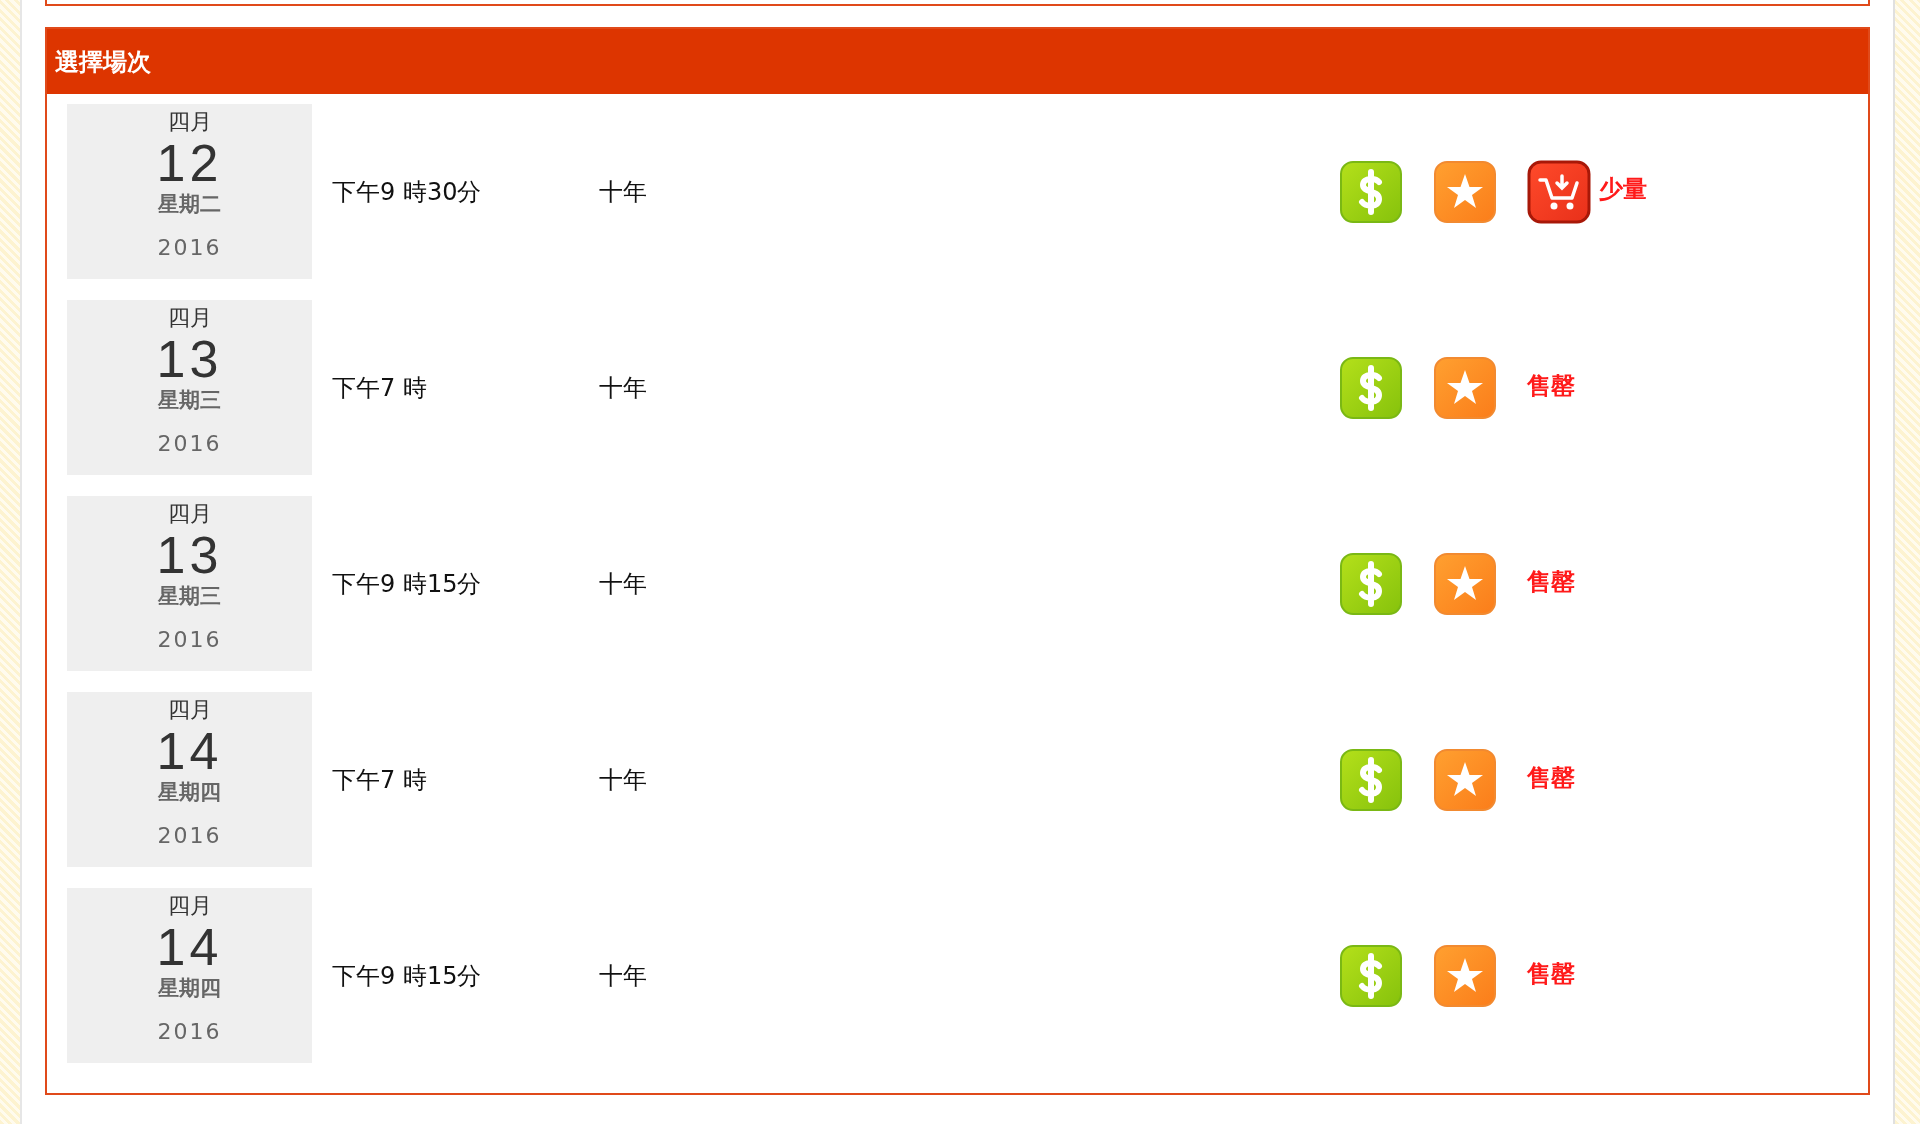  Describe the element at coordinates (189, 163) in the screenshot. I see `day-number: 12` at that location.